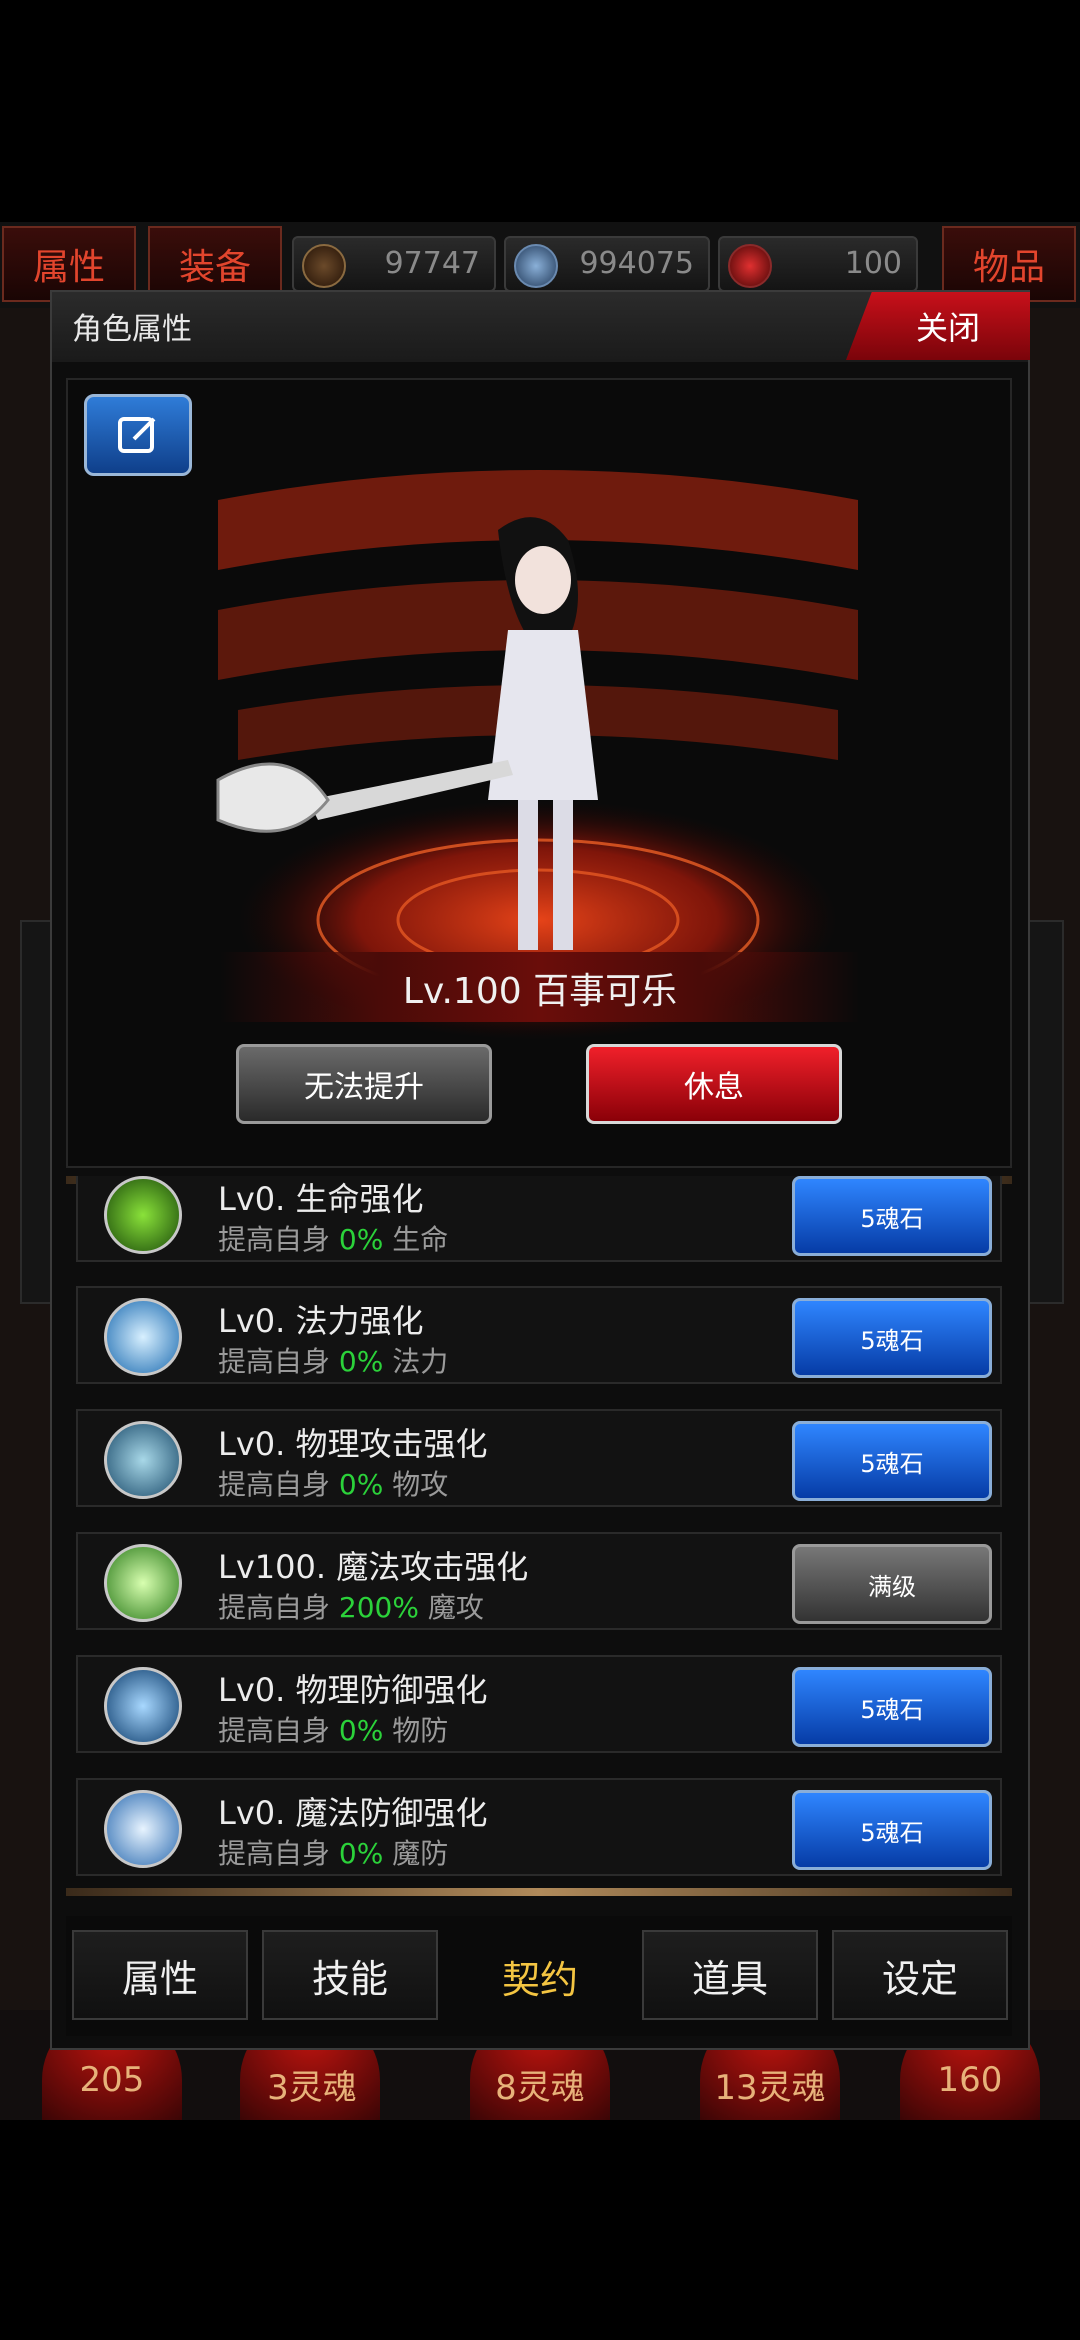 This screenshot has height=2340, width=1080. What do you see at coordinates (333, 1238) in the screenshot?
I see `enhancement-desc: 提高自身 0% 生命` at bounding box center [333, 1238].